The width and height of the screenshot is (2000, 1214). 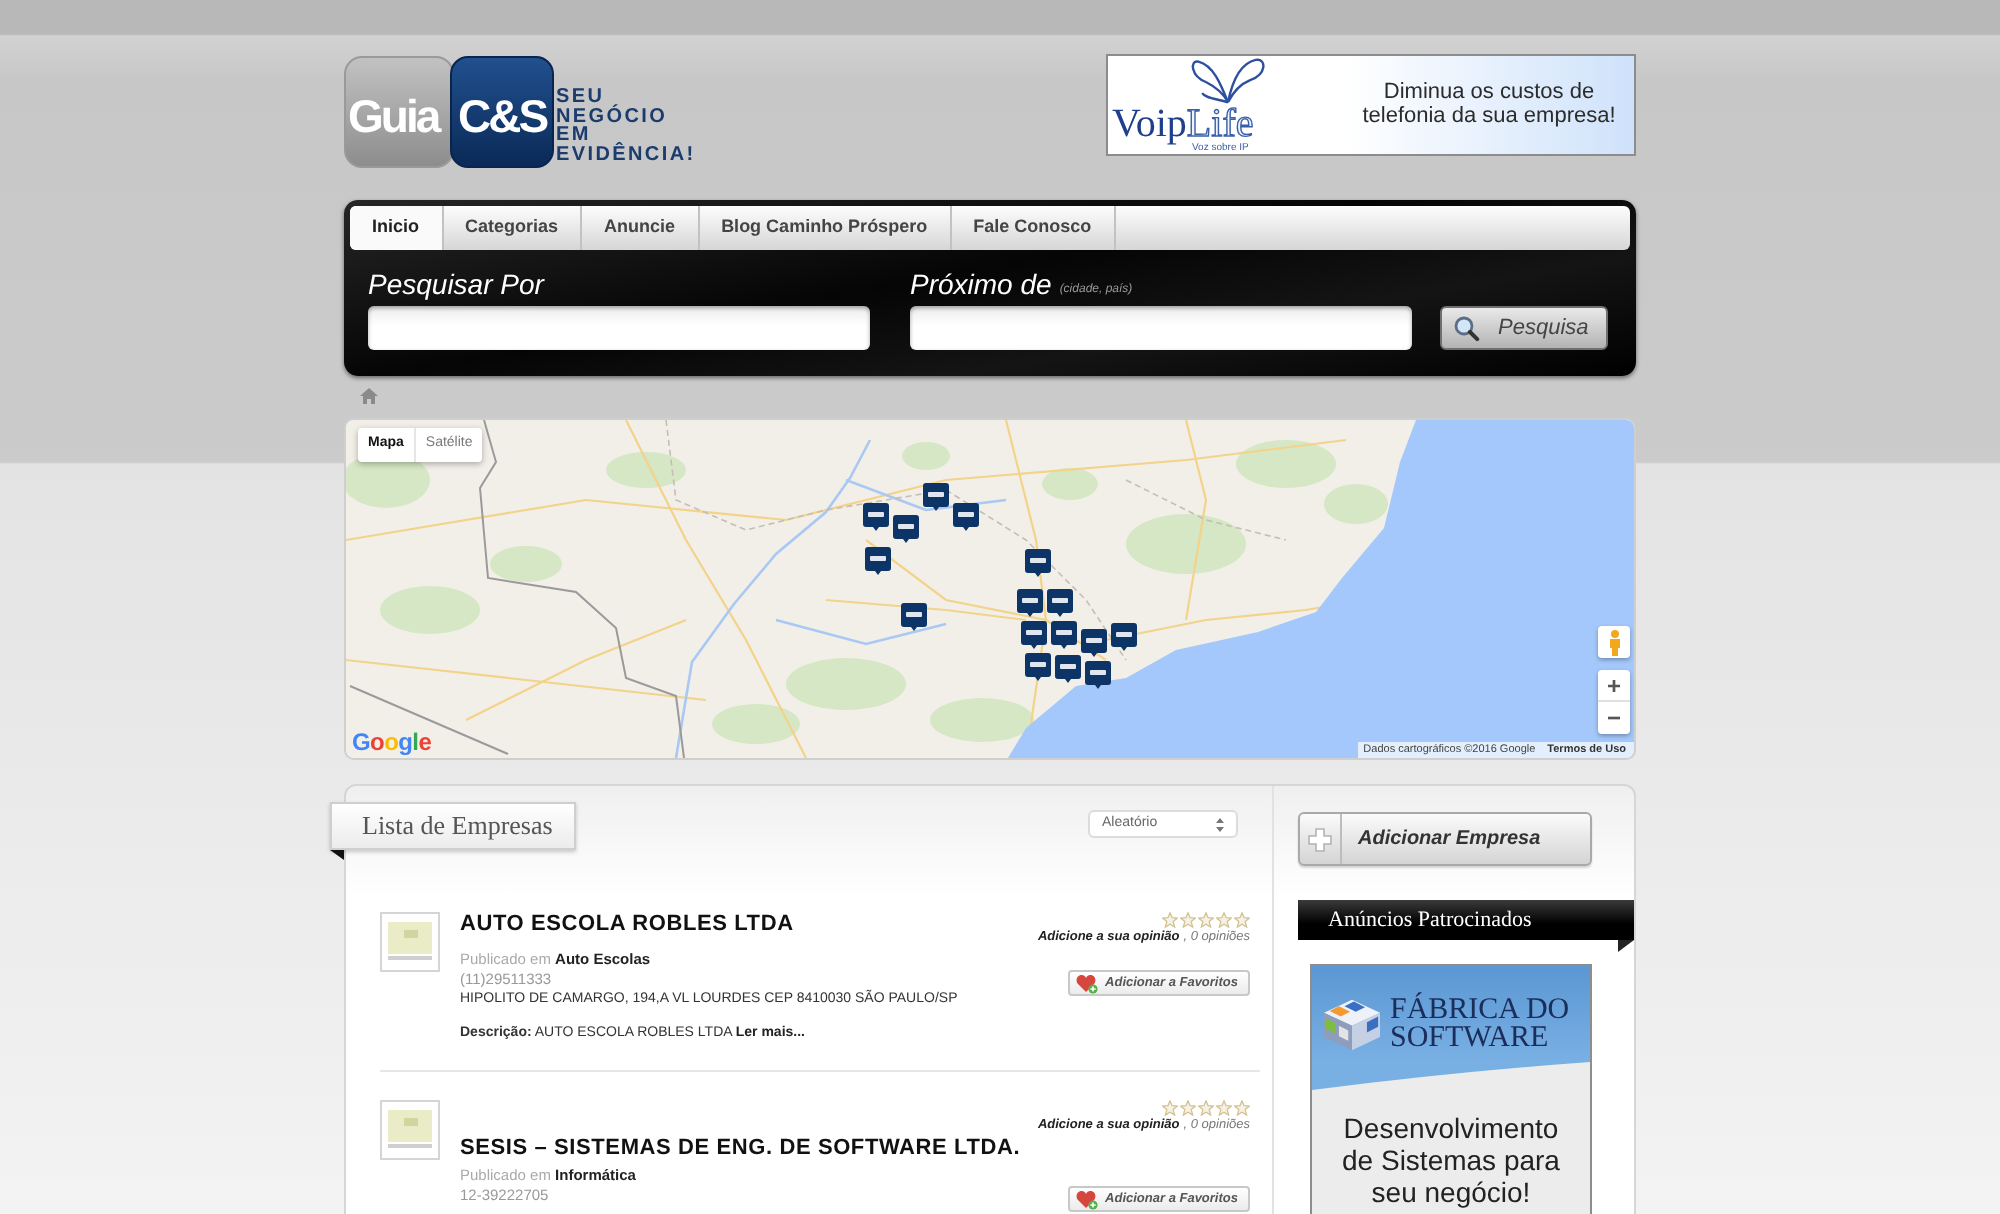 I want to click on company-name: SESIS – SISTEMAS DE ENG. DE SOFTWARE LTDA., so click(x=740, y=1148).